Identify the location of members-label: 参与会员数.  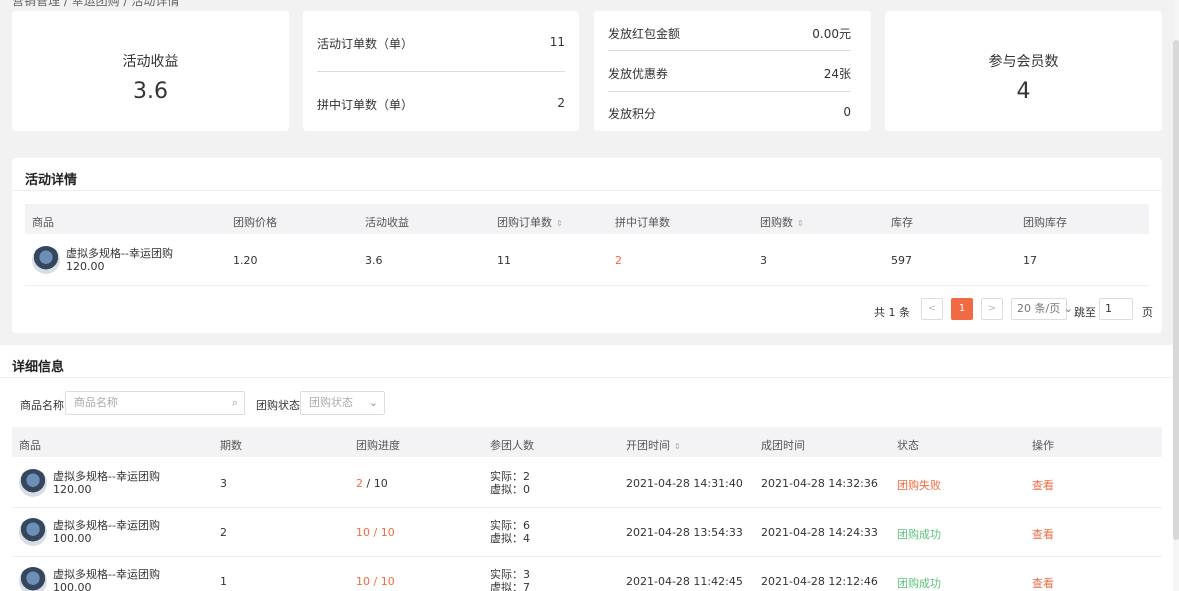
(1023, 62).